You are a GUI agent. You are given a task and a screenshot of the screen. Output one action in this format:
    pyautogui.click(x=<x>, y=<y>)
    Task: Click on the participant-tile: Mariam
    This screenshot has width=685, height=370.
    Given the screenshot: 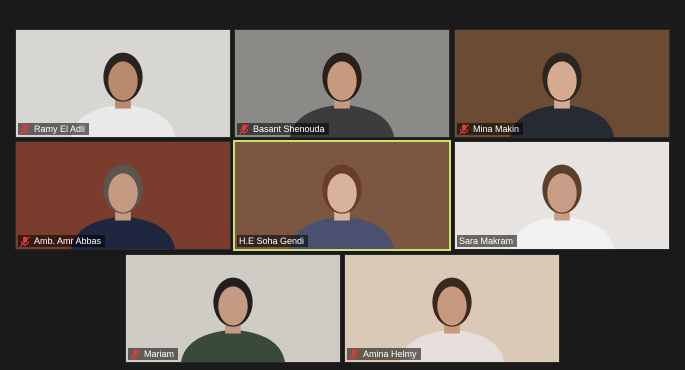 What is the action you would take?
    pyautogui.click(x=233, y=308)
    